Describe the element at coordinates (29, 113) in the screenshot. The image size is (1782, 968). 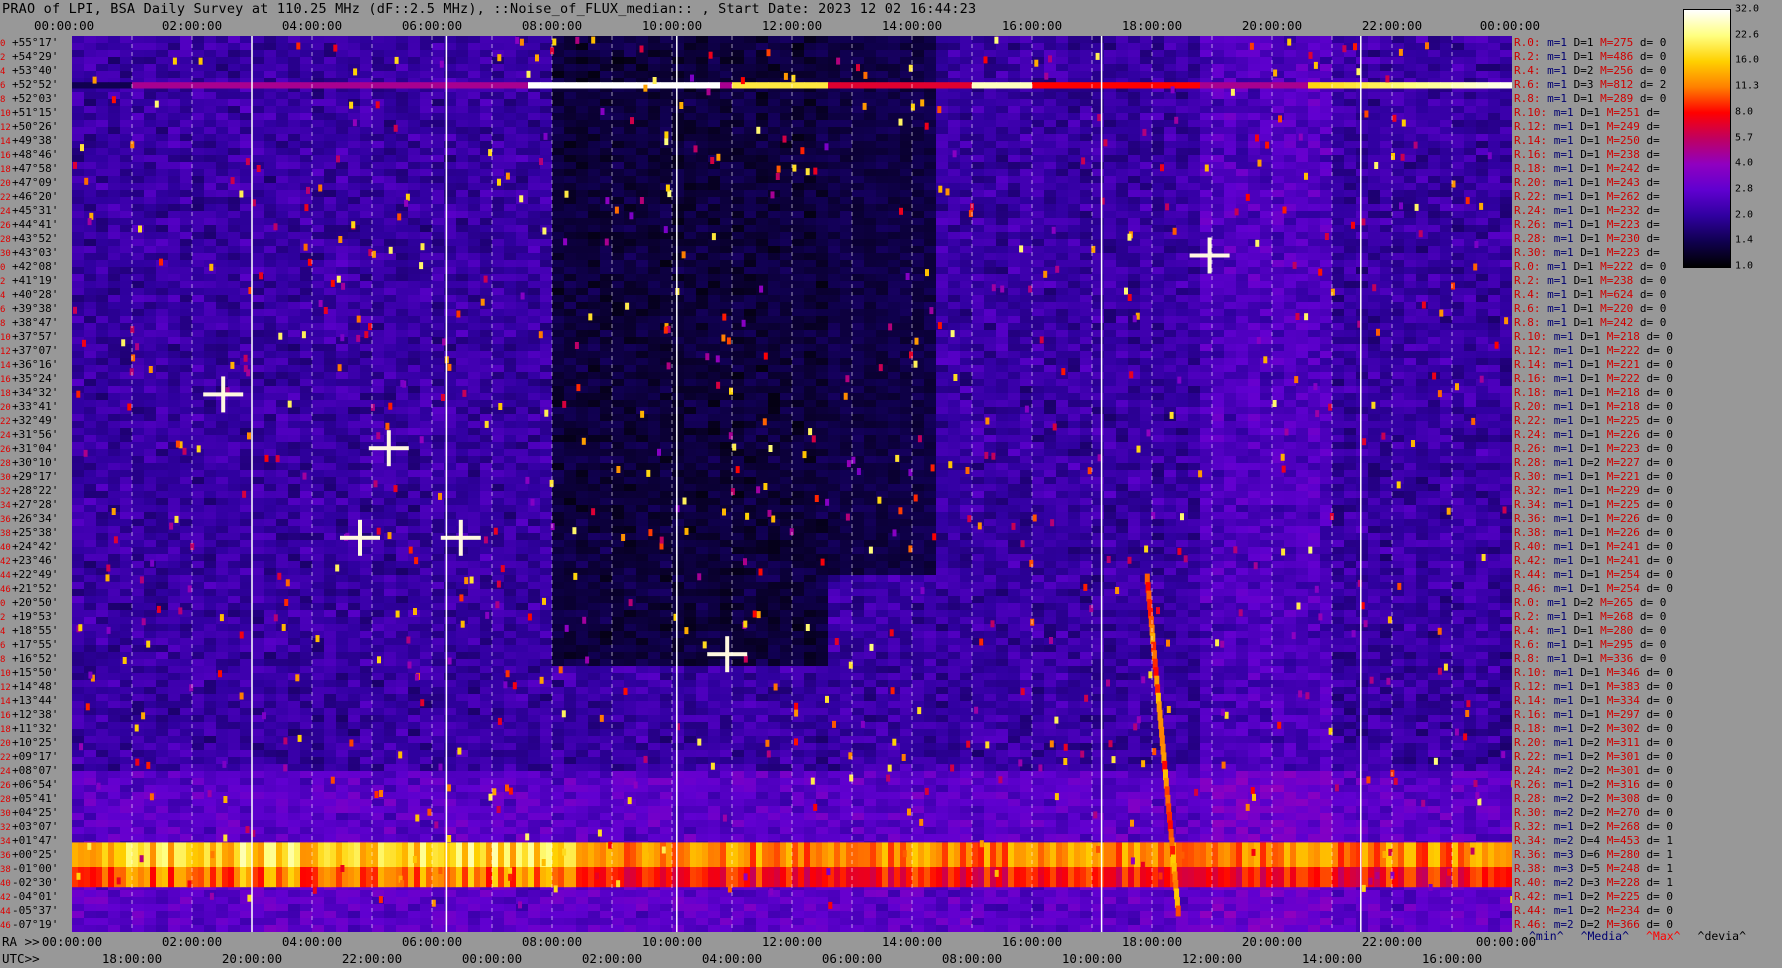
I see `declination-label: 10+51°15'` at that location.